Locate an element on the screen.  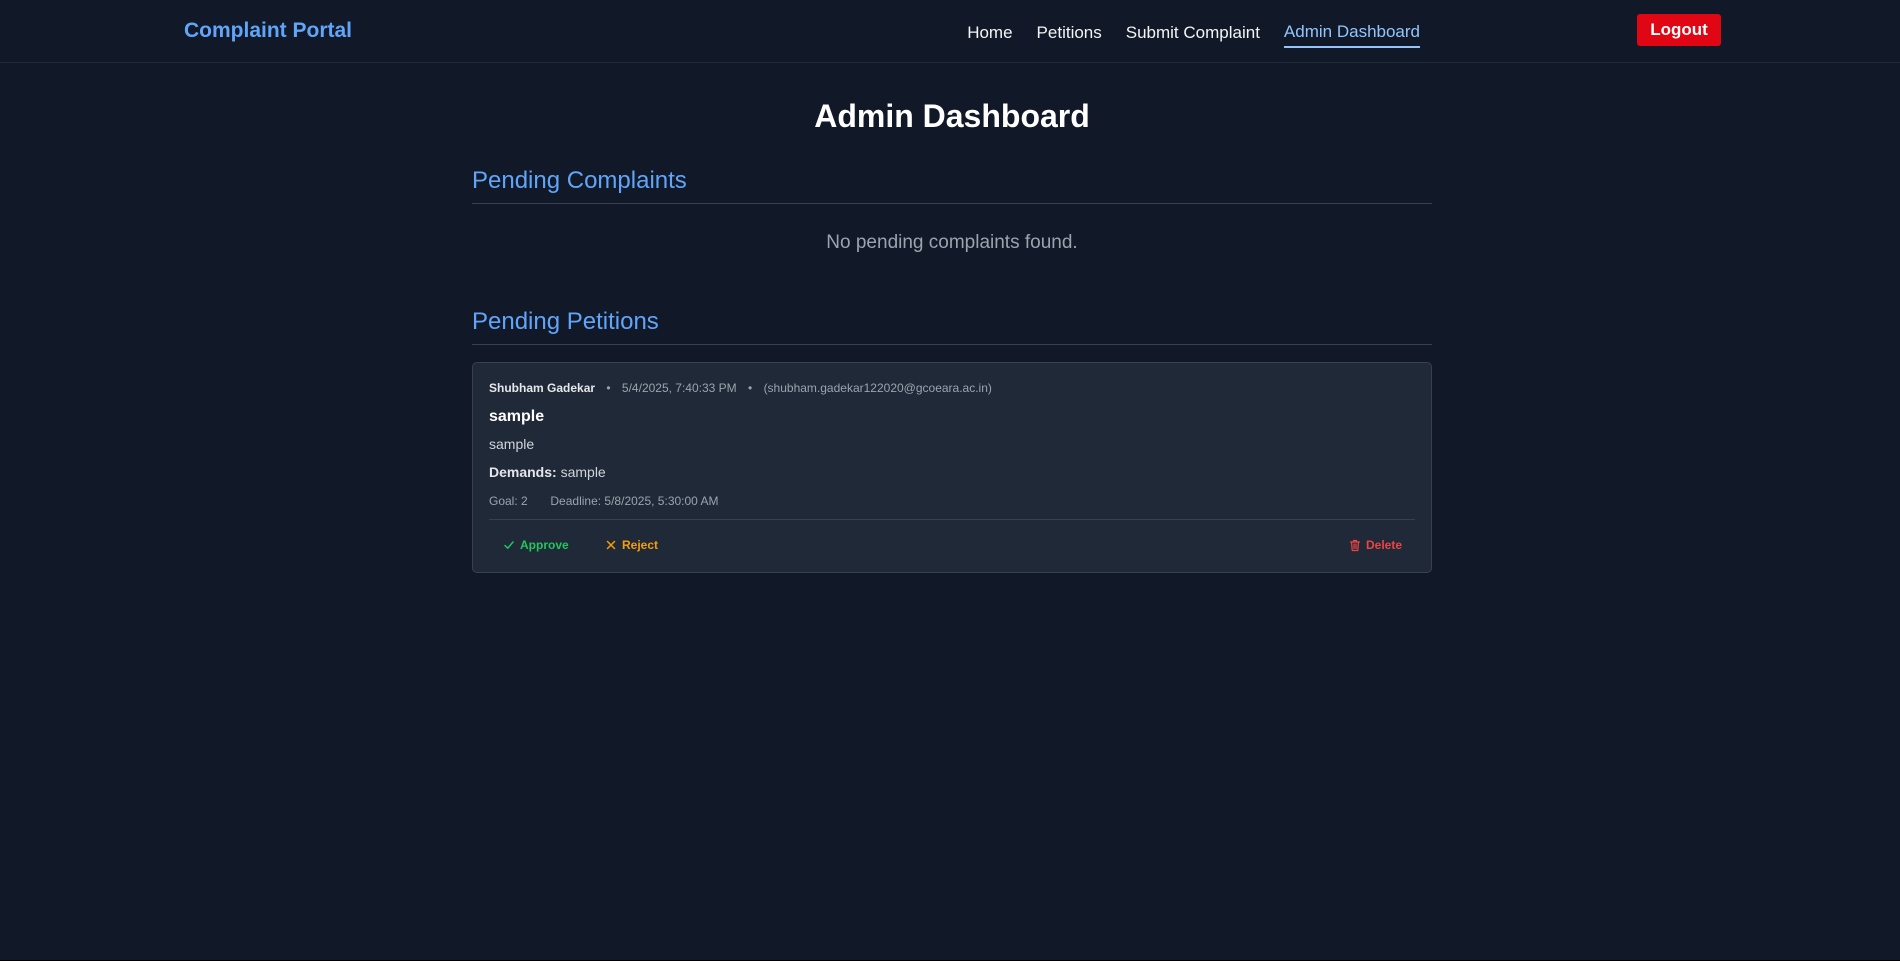
petition-title: sample is located at coordinates (517, 416).